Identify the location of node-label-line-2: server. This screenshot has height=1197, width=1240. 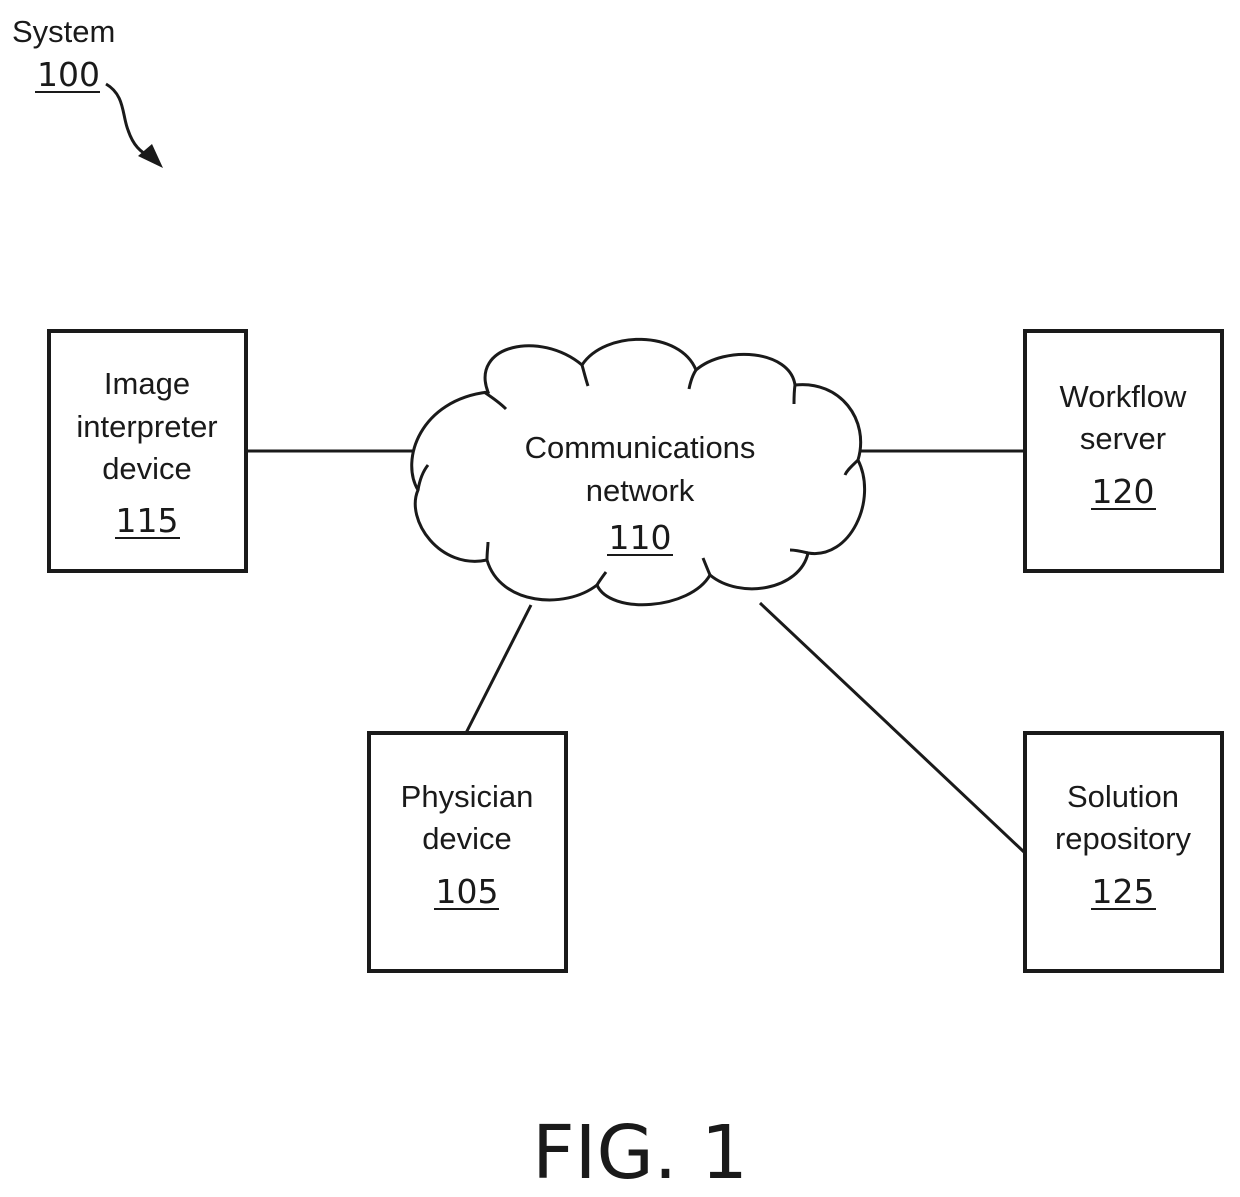
(1123, 438).